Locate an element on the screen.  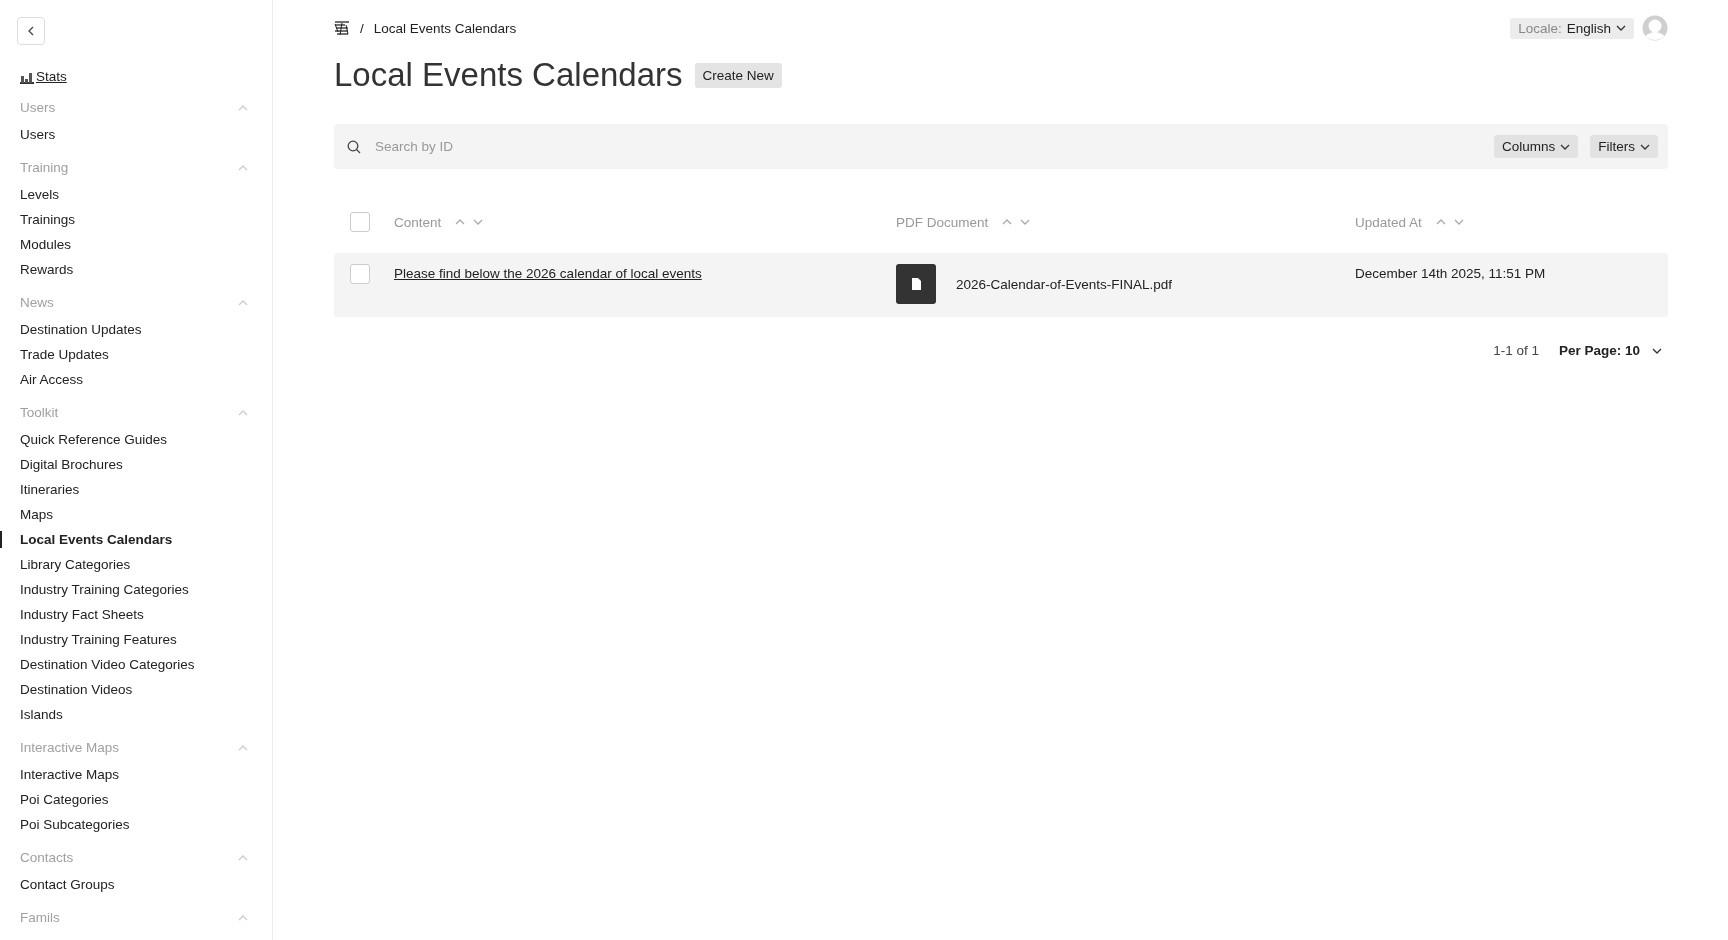
sidebar-item: Industry Training Features is located at coordinates (88, 639).